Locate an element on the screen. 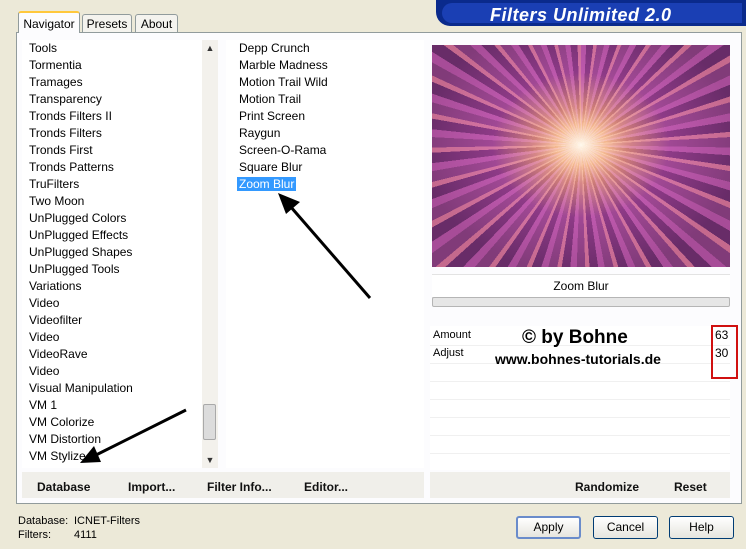 The height and width of the screenshot is (549, 746). title-banner-inner: Filters Unlimited 2.0 is located at coordinates (592, 14).